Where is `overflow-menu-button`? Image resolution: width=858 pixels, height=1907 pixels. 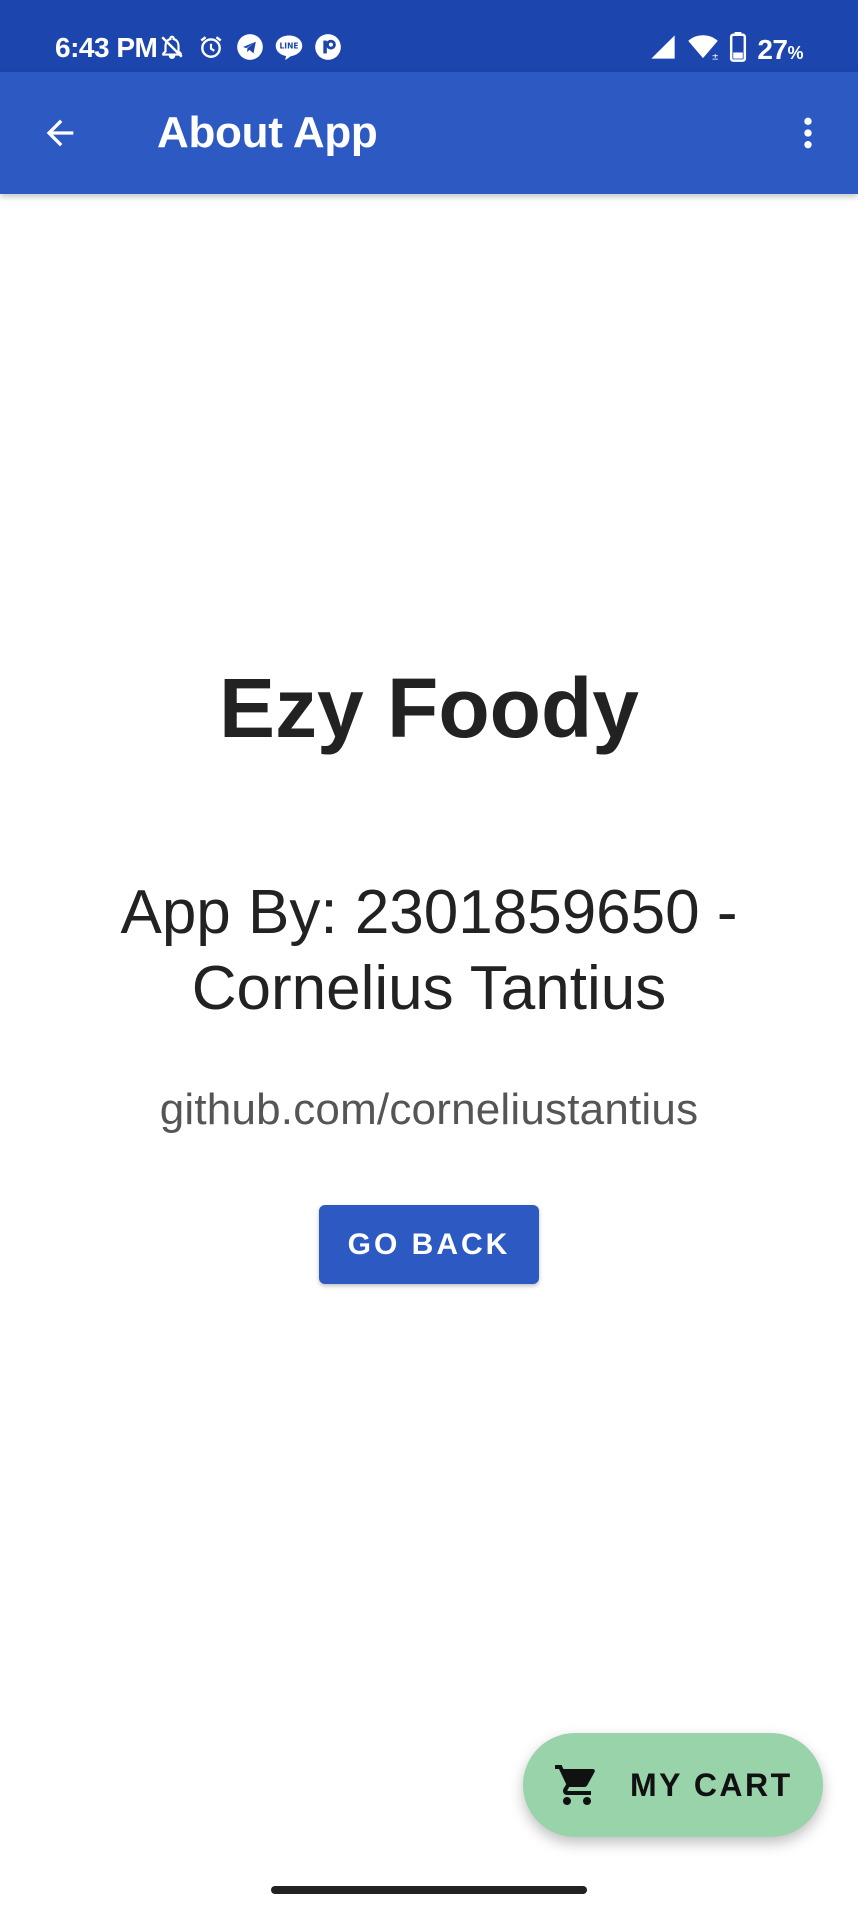
overflow-menu-button is located at coordinates (808, 133).